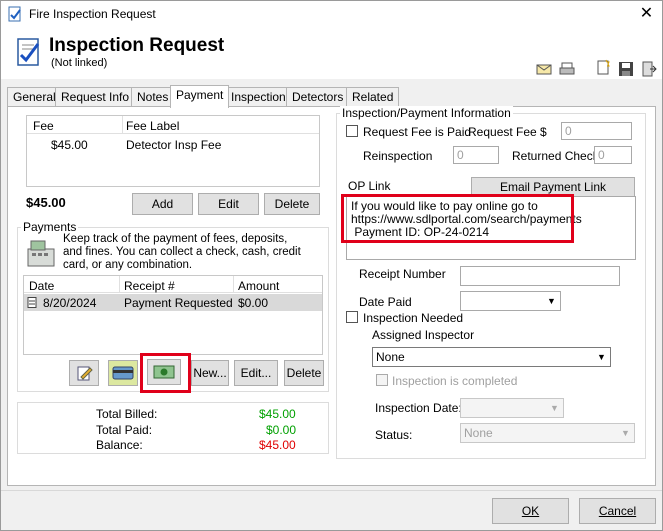  What do you see at coordinates (304, 373) in the screenshot?
I see `delete-payment-button: Delete` at bounding box center [304, 373].